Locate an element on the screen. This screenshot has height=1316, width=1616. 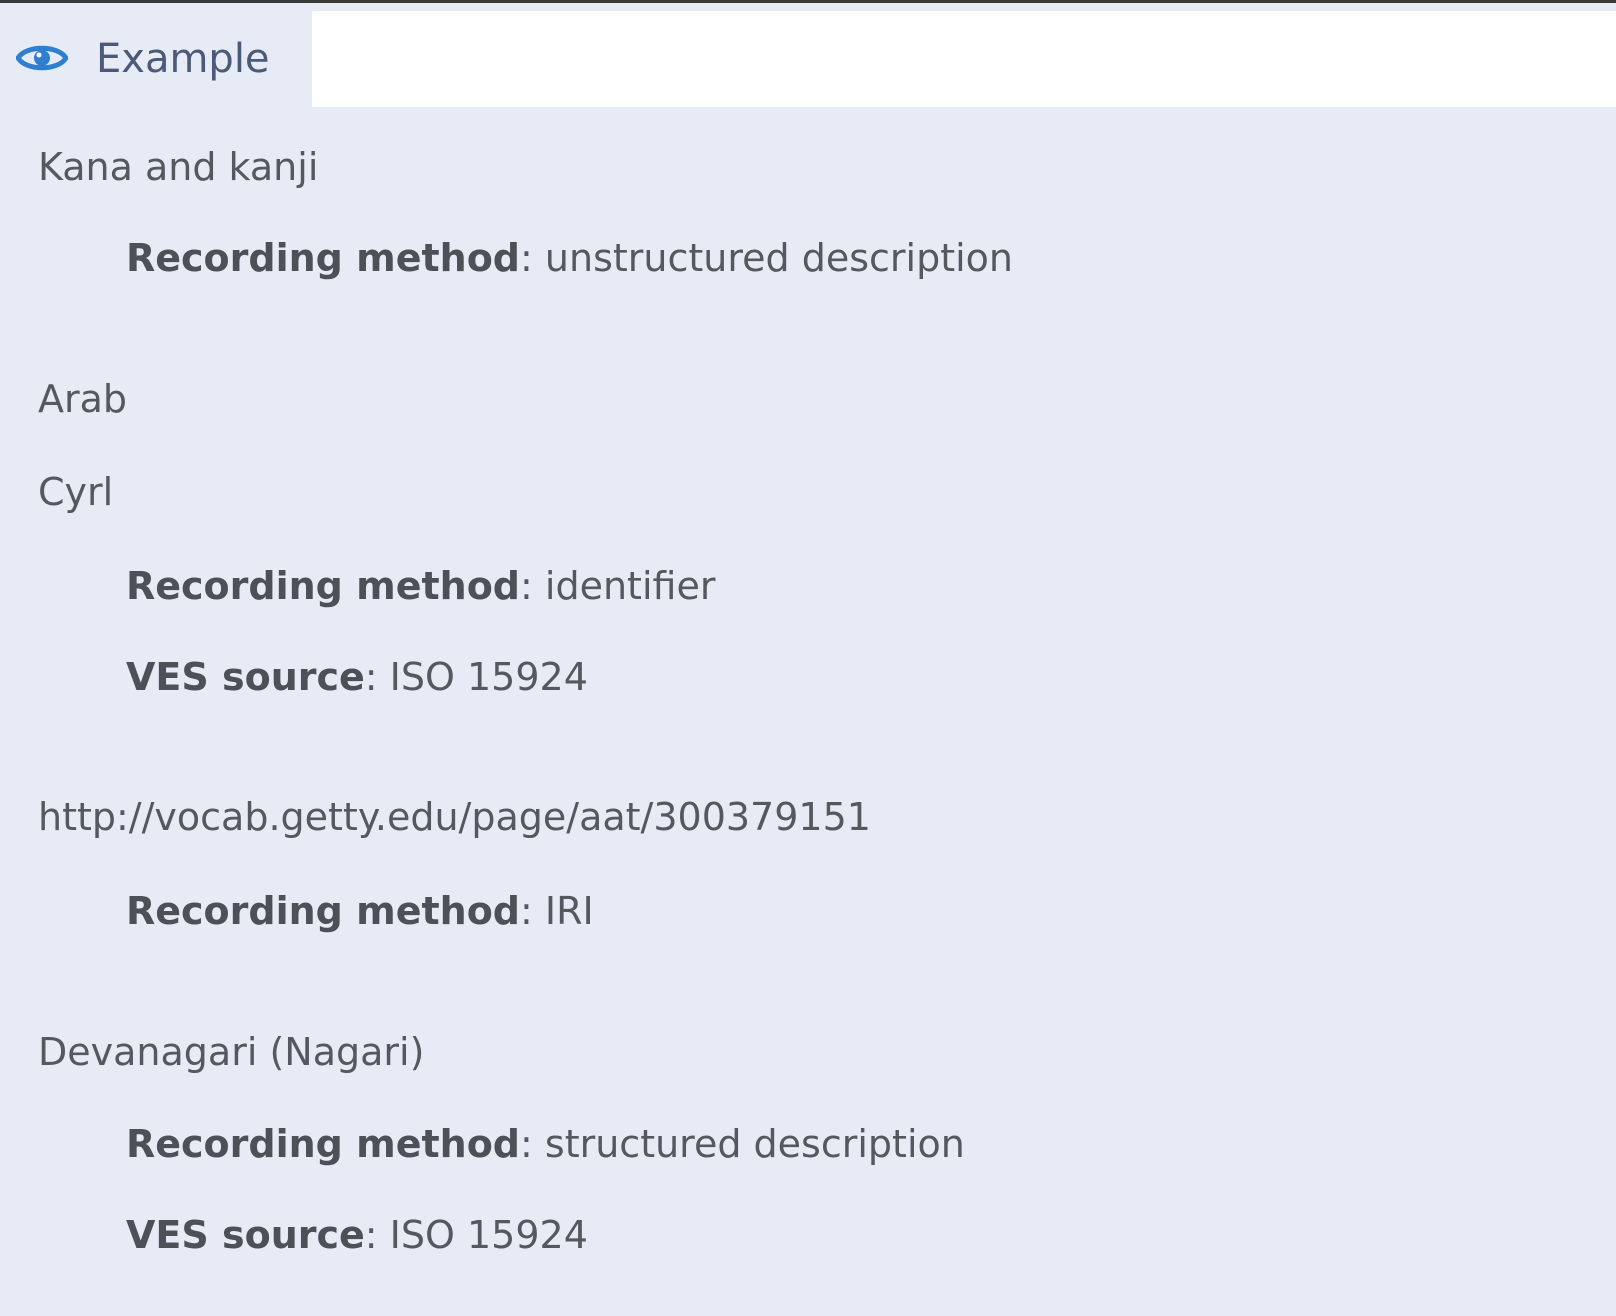
property-value: structured description is located at coordinates (754, 1144).